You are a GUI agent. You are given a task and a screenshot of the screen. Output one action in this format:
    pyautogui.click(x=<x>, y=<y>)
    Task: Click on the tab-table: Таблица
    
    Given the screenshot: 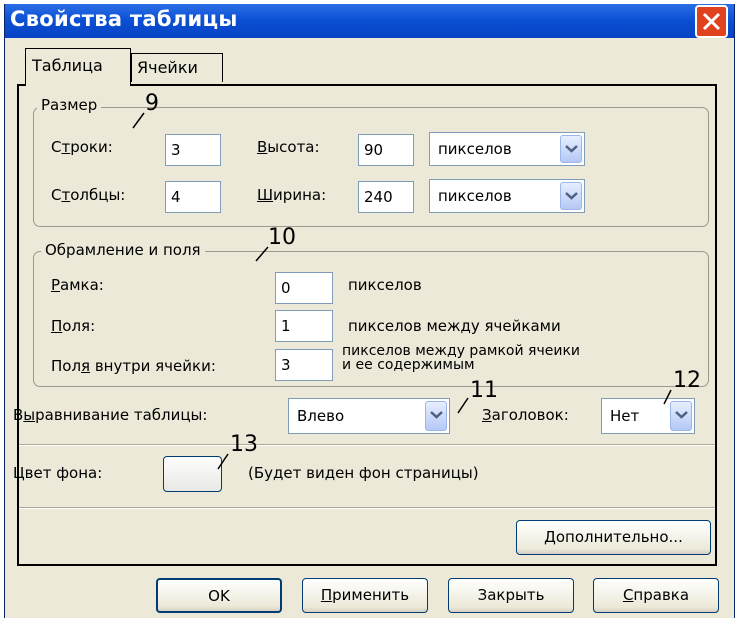 What is the action you would take?
    pyautogui.click(x=78, y=67)
    